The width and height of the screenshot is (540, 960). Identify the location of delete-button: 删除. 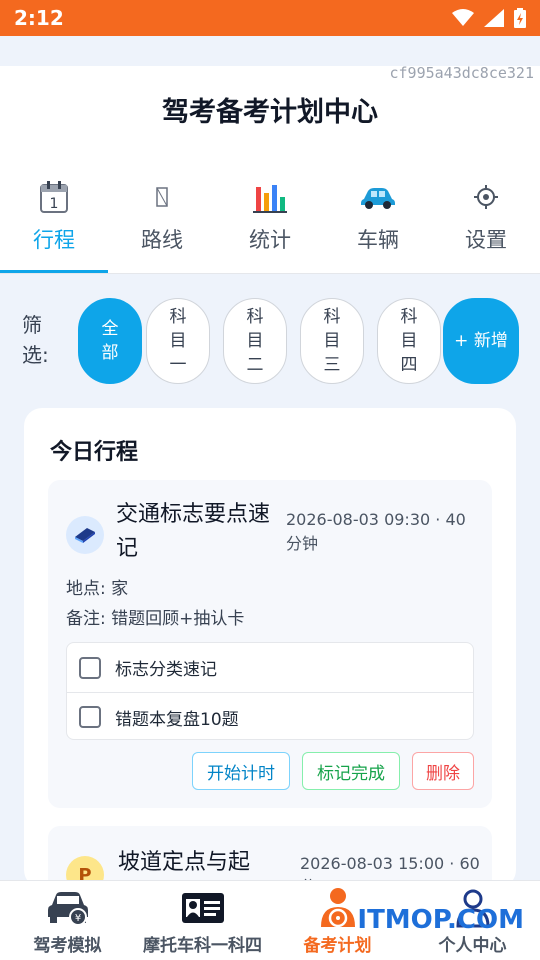
(443, 771).